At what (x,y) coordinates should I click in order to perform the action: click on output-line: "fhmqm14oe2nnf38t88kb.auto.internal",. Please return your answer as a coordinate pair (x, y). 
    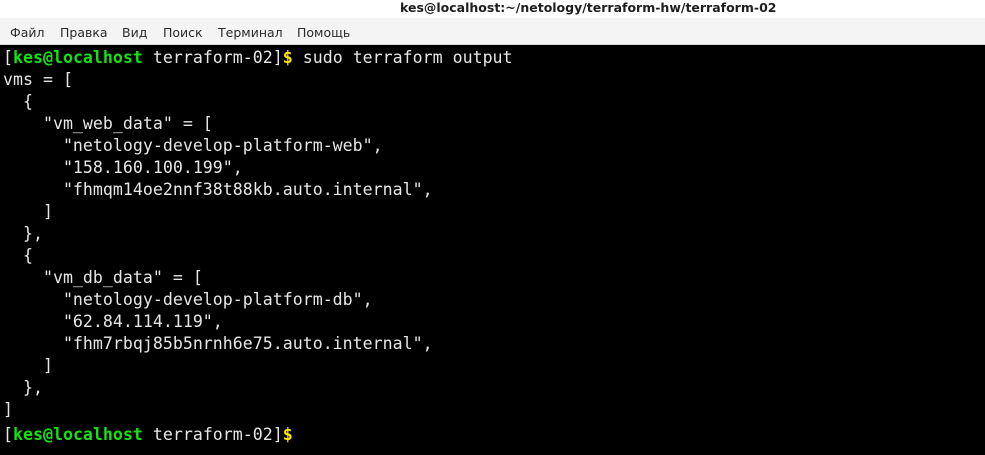
    Looking at the image, I should click on (218, 189).